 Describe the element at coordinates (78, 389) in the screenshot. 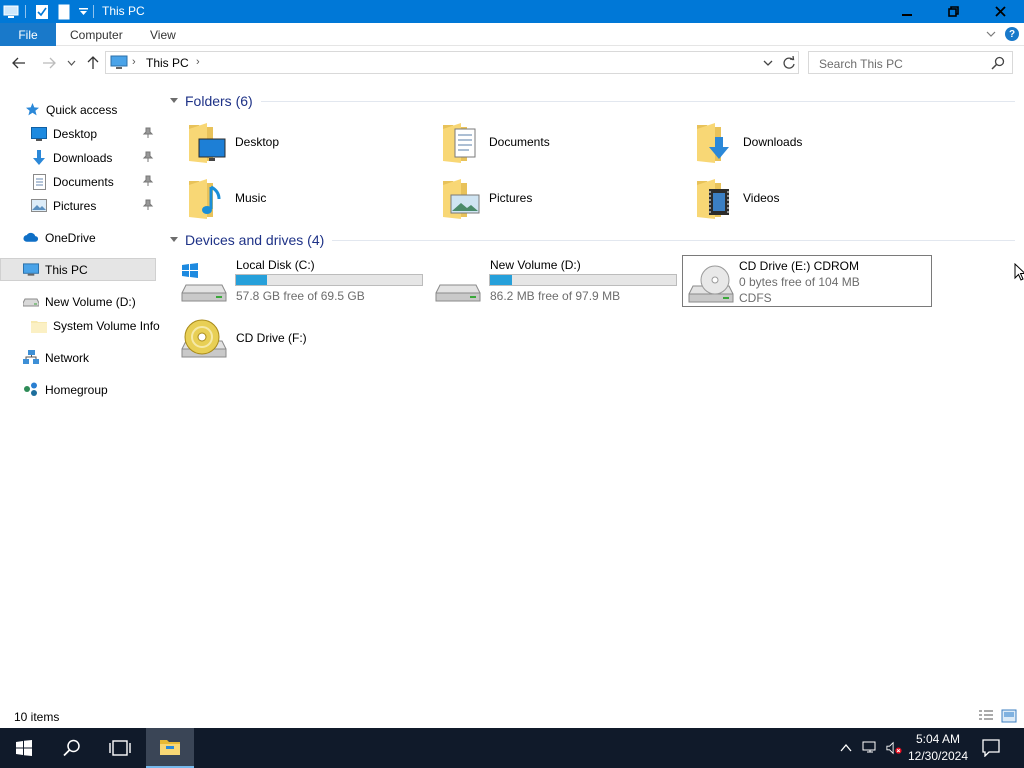

I see `sidebar-item-homegroup: Homegroup` at that location.